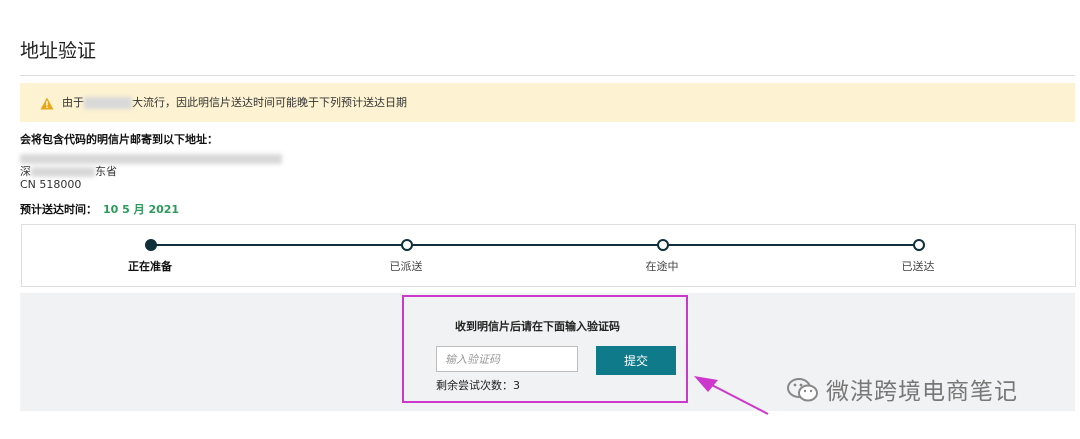 The height and width of the screenshot is (439, 1080). What do you see at coordinates (547, 102) in the screenshot?
I see `pandemic-alert-banner: 由于 大流行，因此明信片送达时间可能晚于下列预计送达日期` at bounding box center [547, 102].